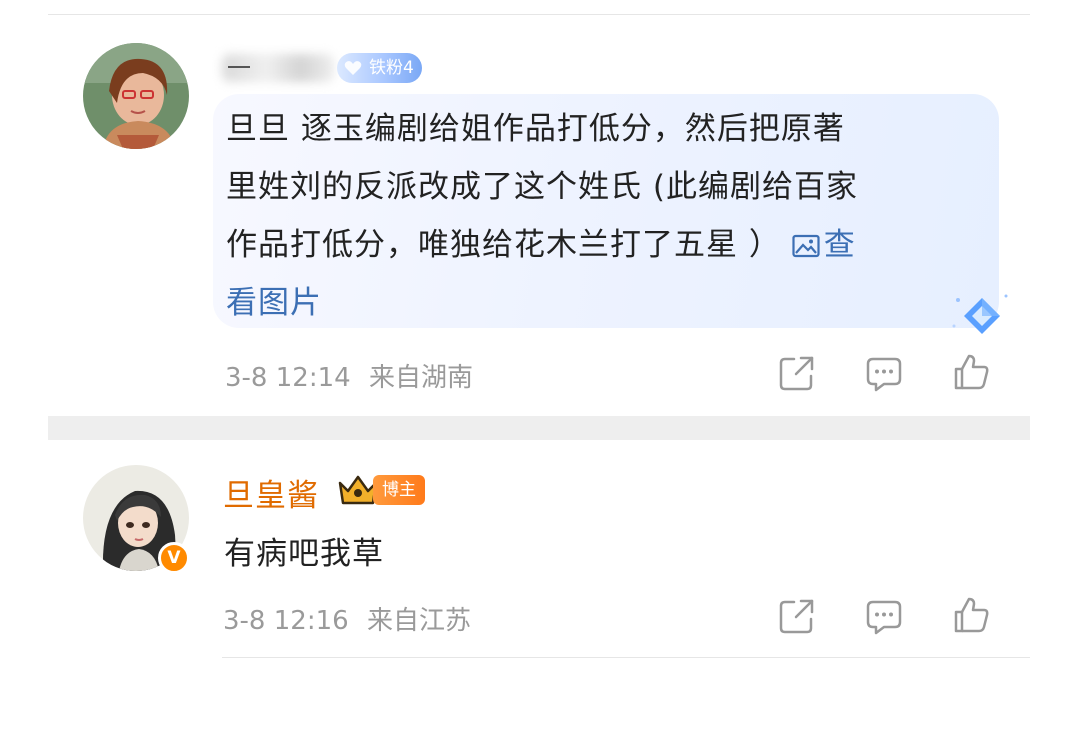  Describe the element at coordinates (539, 14) in the screenshot. I see `top-divider` at that location.